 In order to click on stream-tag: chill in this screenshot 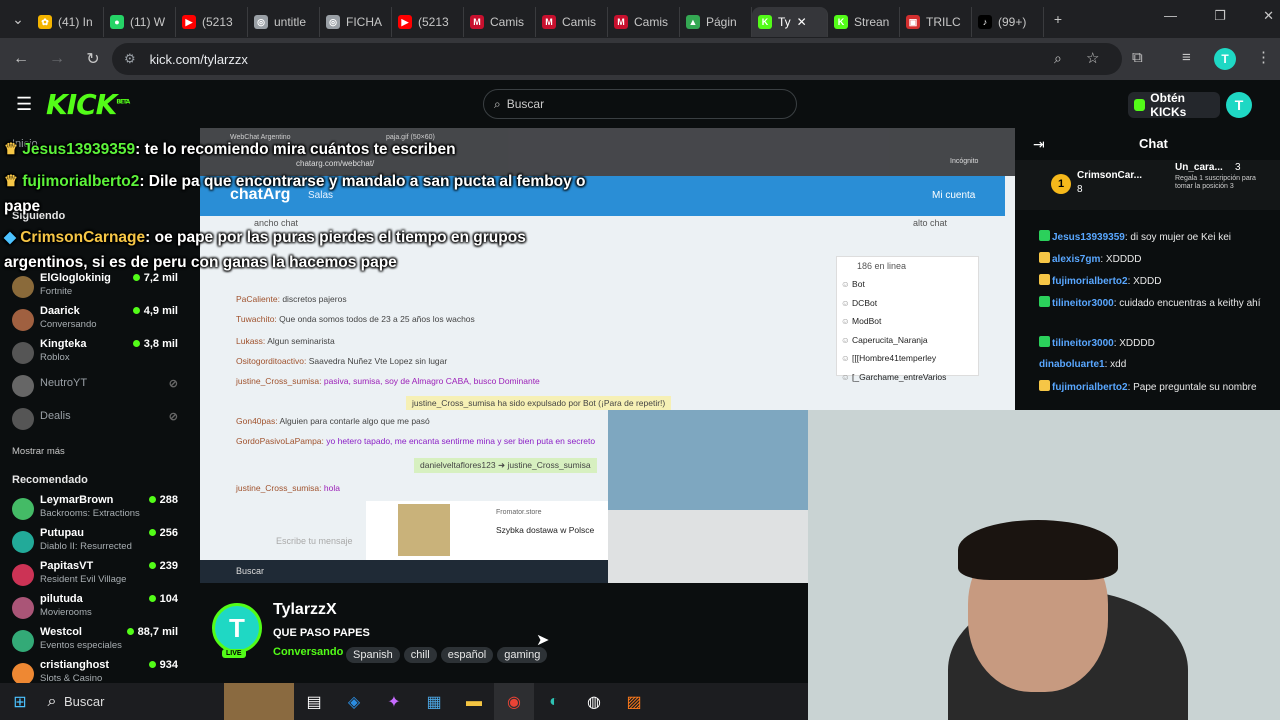, I will do `click(420, 655)`.